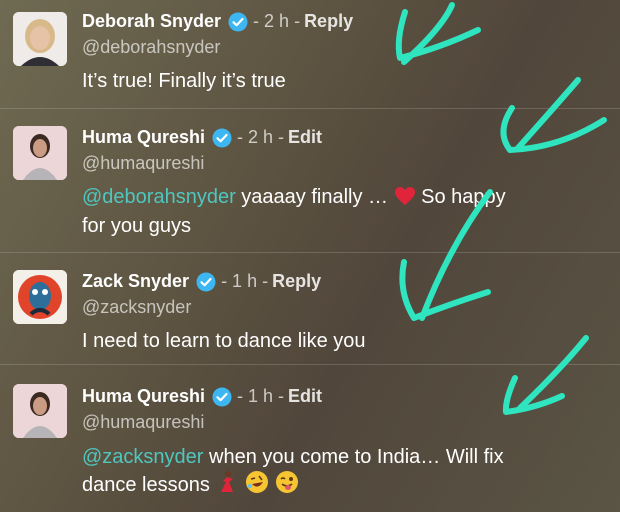  What do you see at coordinates (287, 485) in the screenshot?
I see `winking-tongue-emoji` at bounding box center [287, 485].